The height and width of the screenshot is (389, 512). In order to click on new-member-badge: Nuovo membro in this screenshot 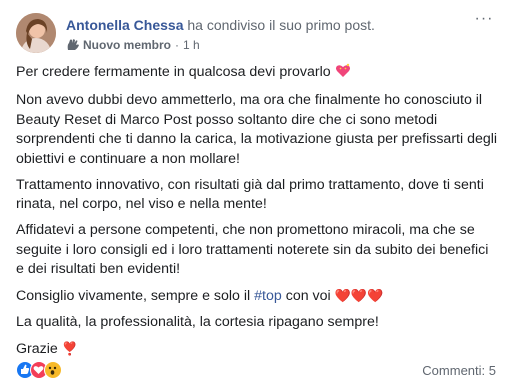, I will do `click(127, 45)`.